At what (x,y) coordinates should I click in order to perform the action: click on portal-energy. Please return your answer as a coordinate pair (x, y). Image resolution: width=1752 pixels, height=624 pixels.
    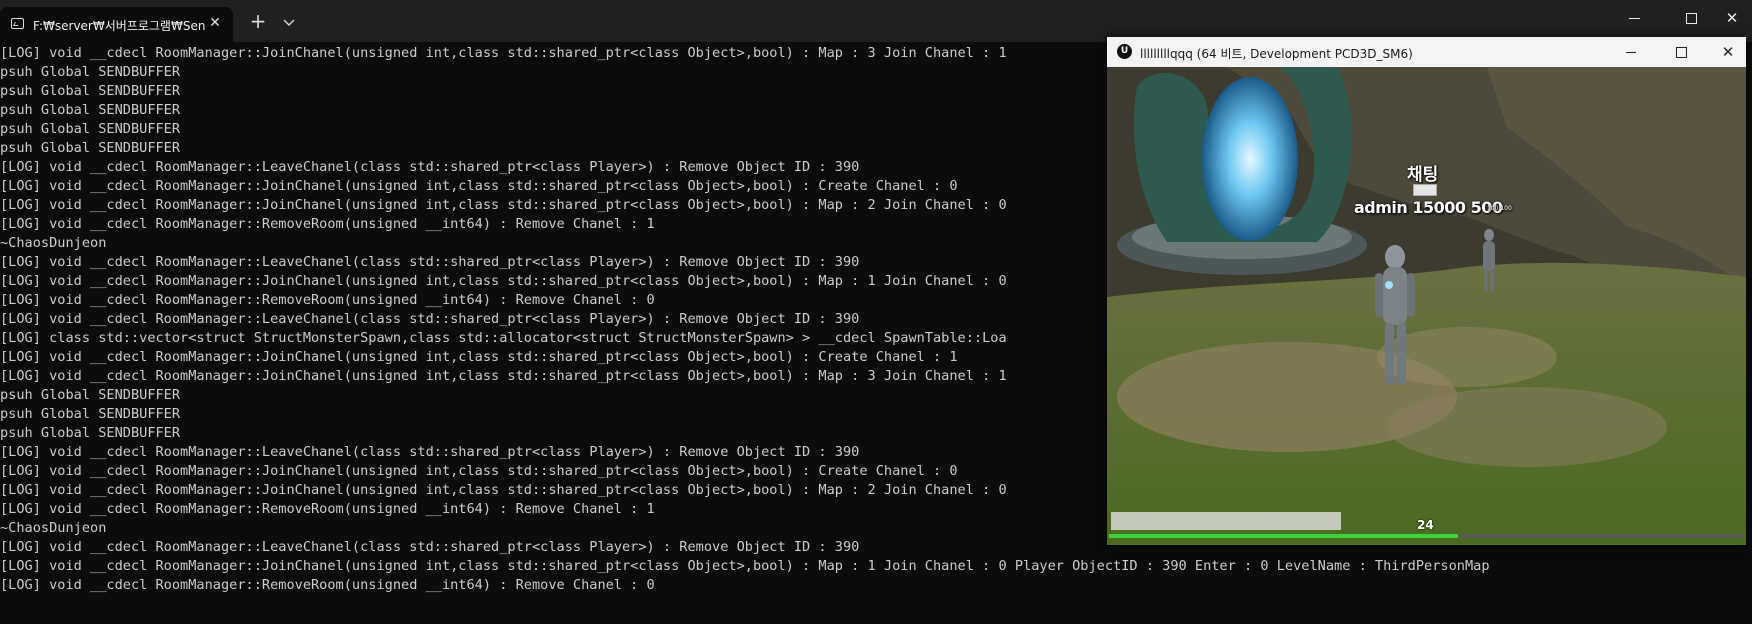
    Looking at the image, I should click on (1250, 159).